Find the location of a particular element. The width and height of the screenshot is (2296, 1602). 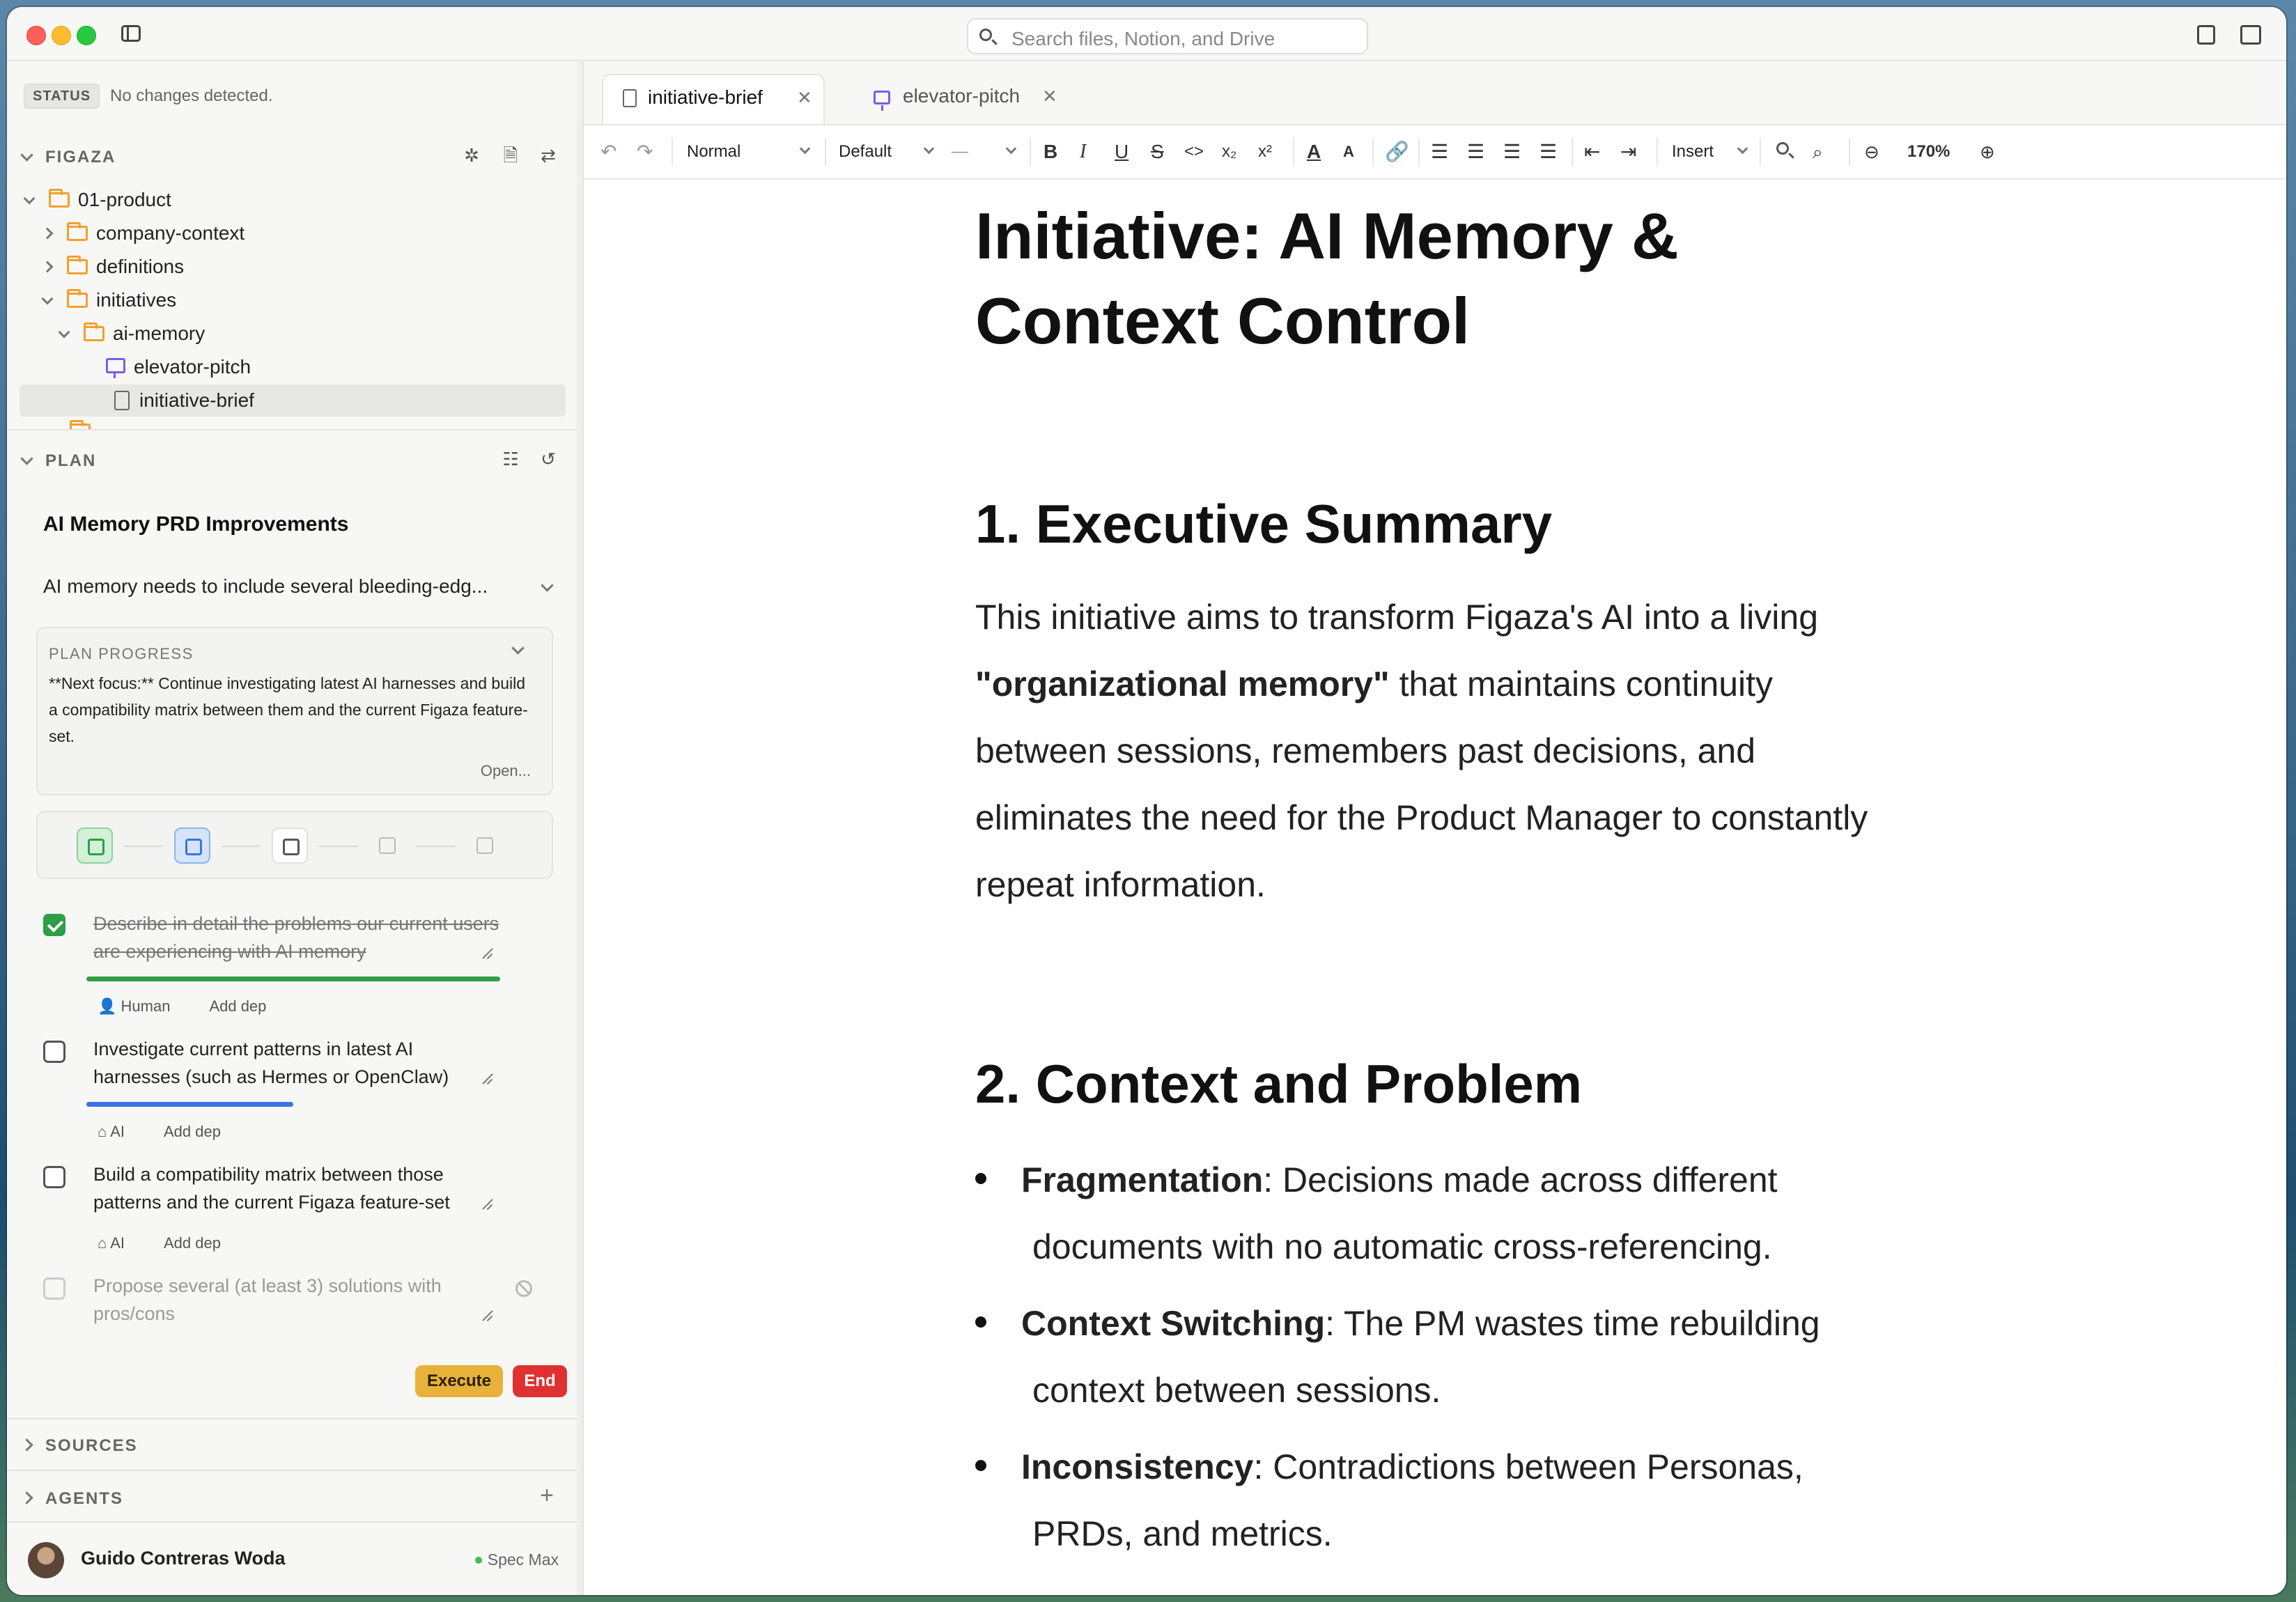

tree-item-definitions: definitions is located at coordinates (112, 267).